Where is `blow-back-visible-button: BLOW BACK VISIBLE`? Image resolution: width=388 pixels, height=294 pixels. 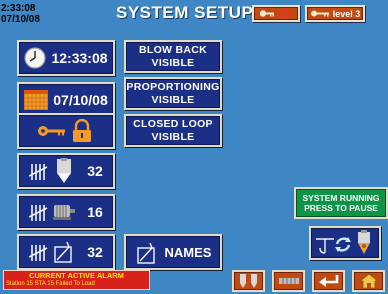 blow-back-visible-button: BLOW BACK VISIBLE is located at coordinates (173, 56).